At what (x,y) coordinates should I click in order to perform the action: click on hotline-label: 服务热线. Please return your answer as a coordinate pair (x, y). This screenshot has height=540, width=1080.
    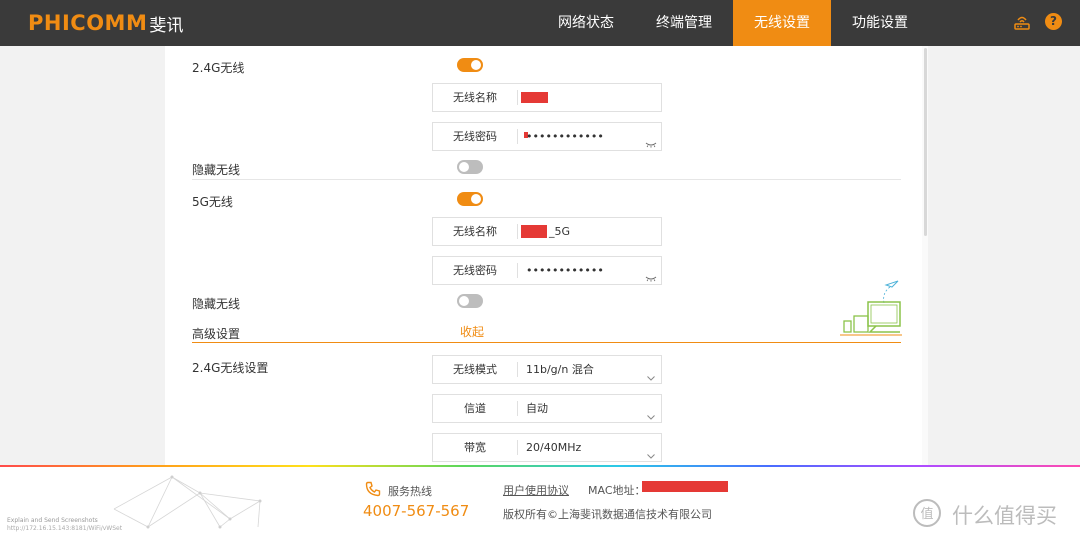
    Looking at the image, I should click on (410, 491).